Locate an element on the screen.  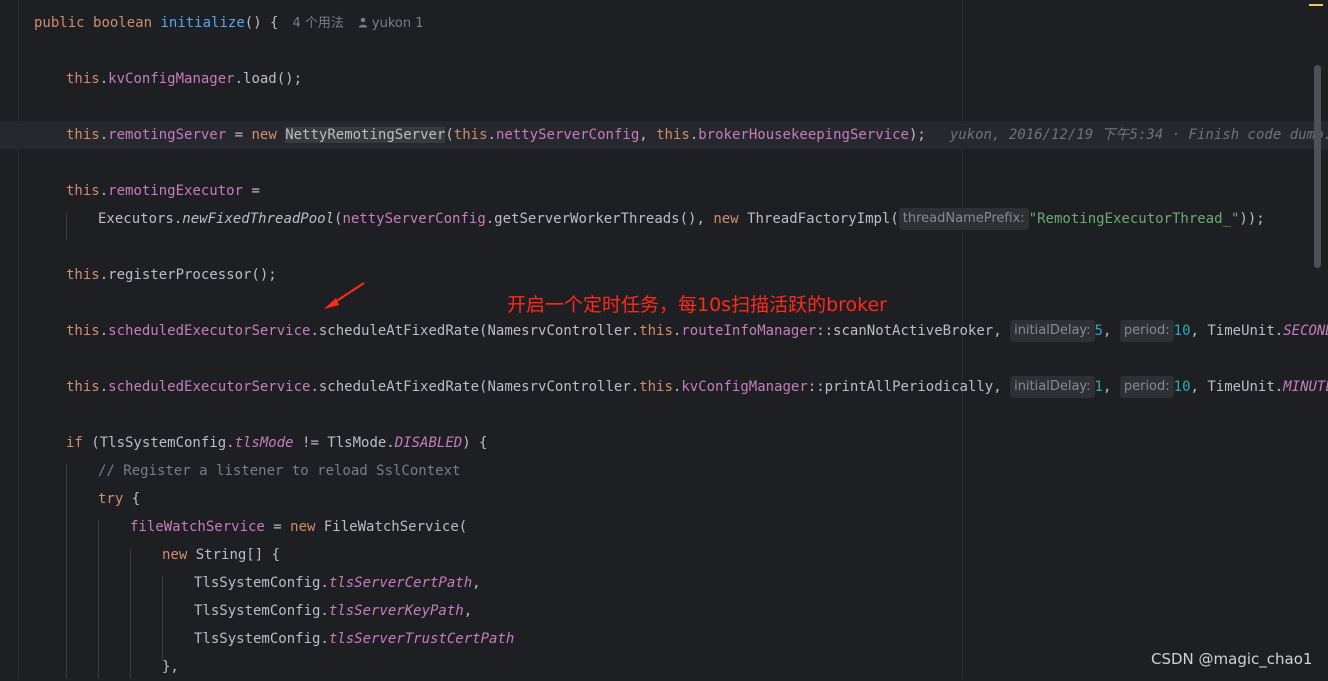
number-literal: 10 is located at coordinates (1182, 387).